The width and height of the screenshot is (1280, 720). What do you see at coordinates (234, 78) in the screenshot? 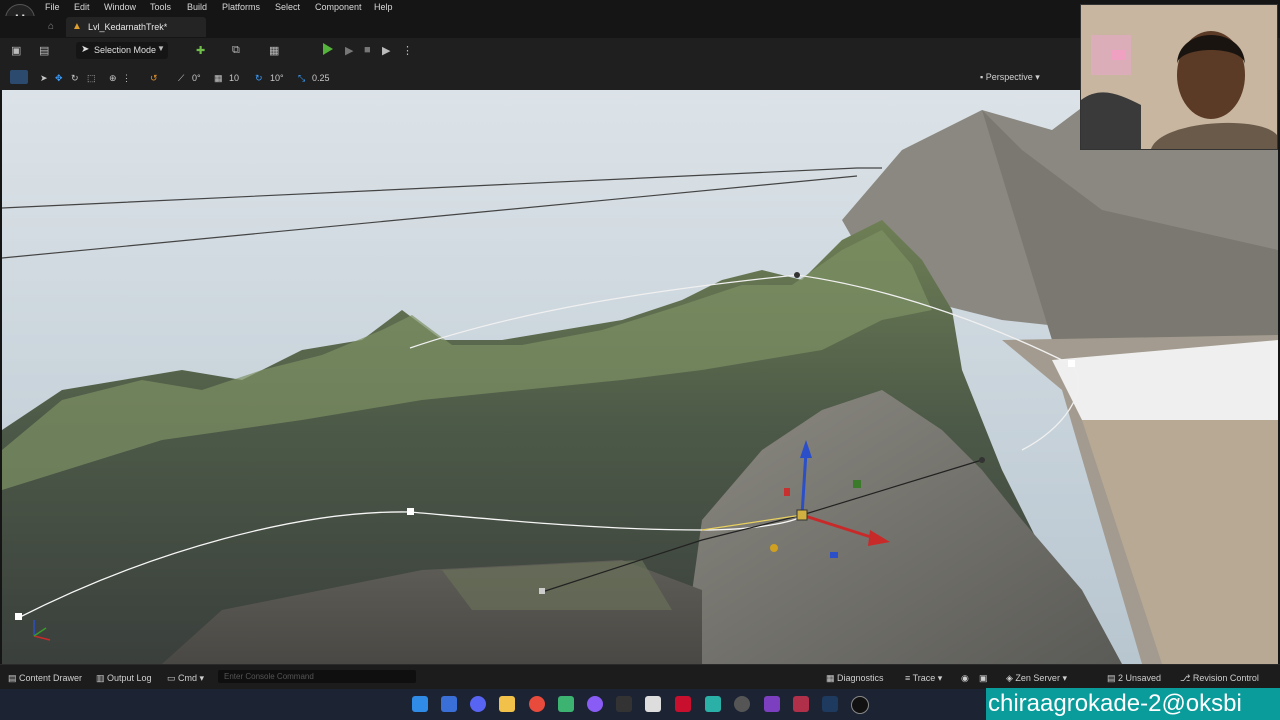
I see `grid-snap-value: 10` at bounding box center [234, 78].